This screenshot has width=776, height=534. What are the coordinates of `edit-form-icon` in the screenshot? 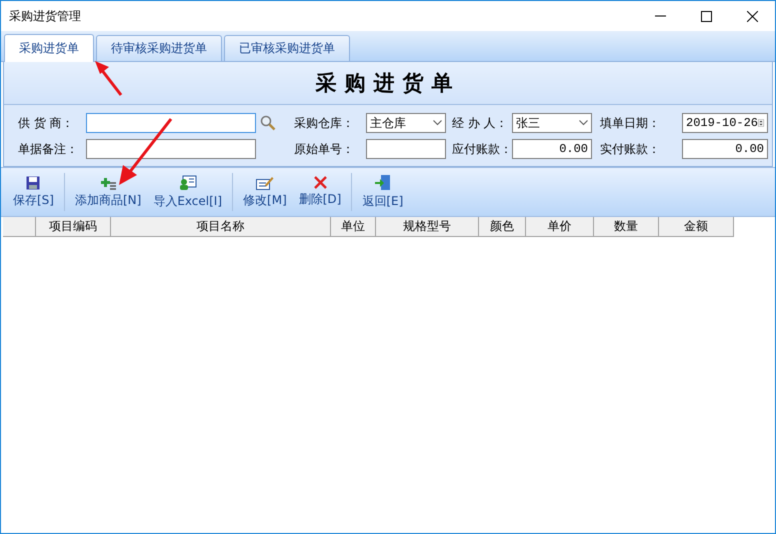 It's located at (265, 183).